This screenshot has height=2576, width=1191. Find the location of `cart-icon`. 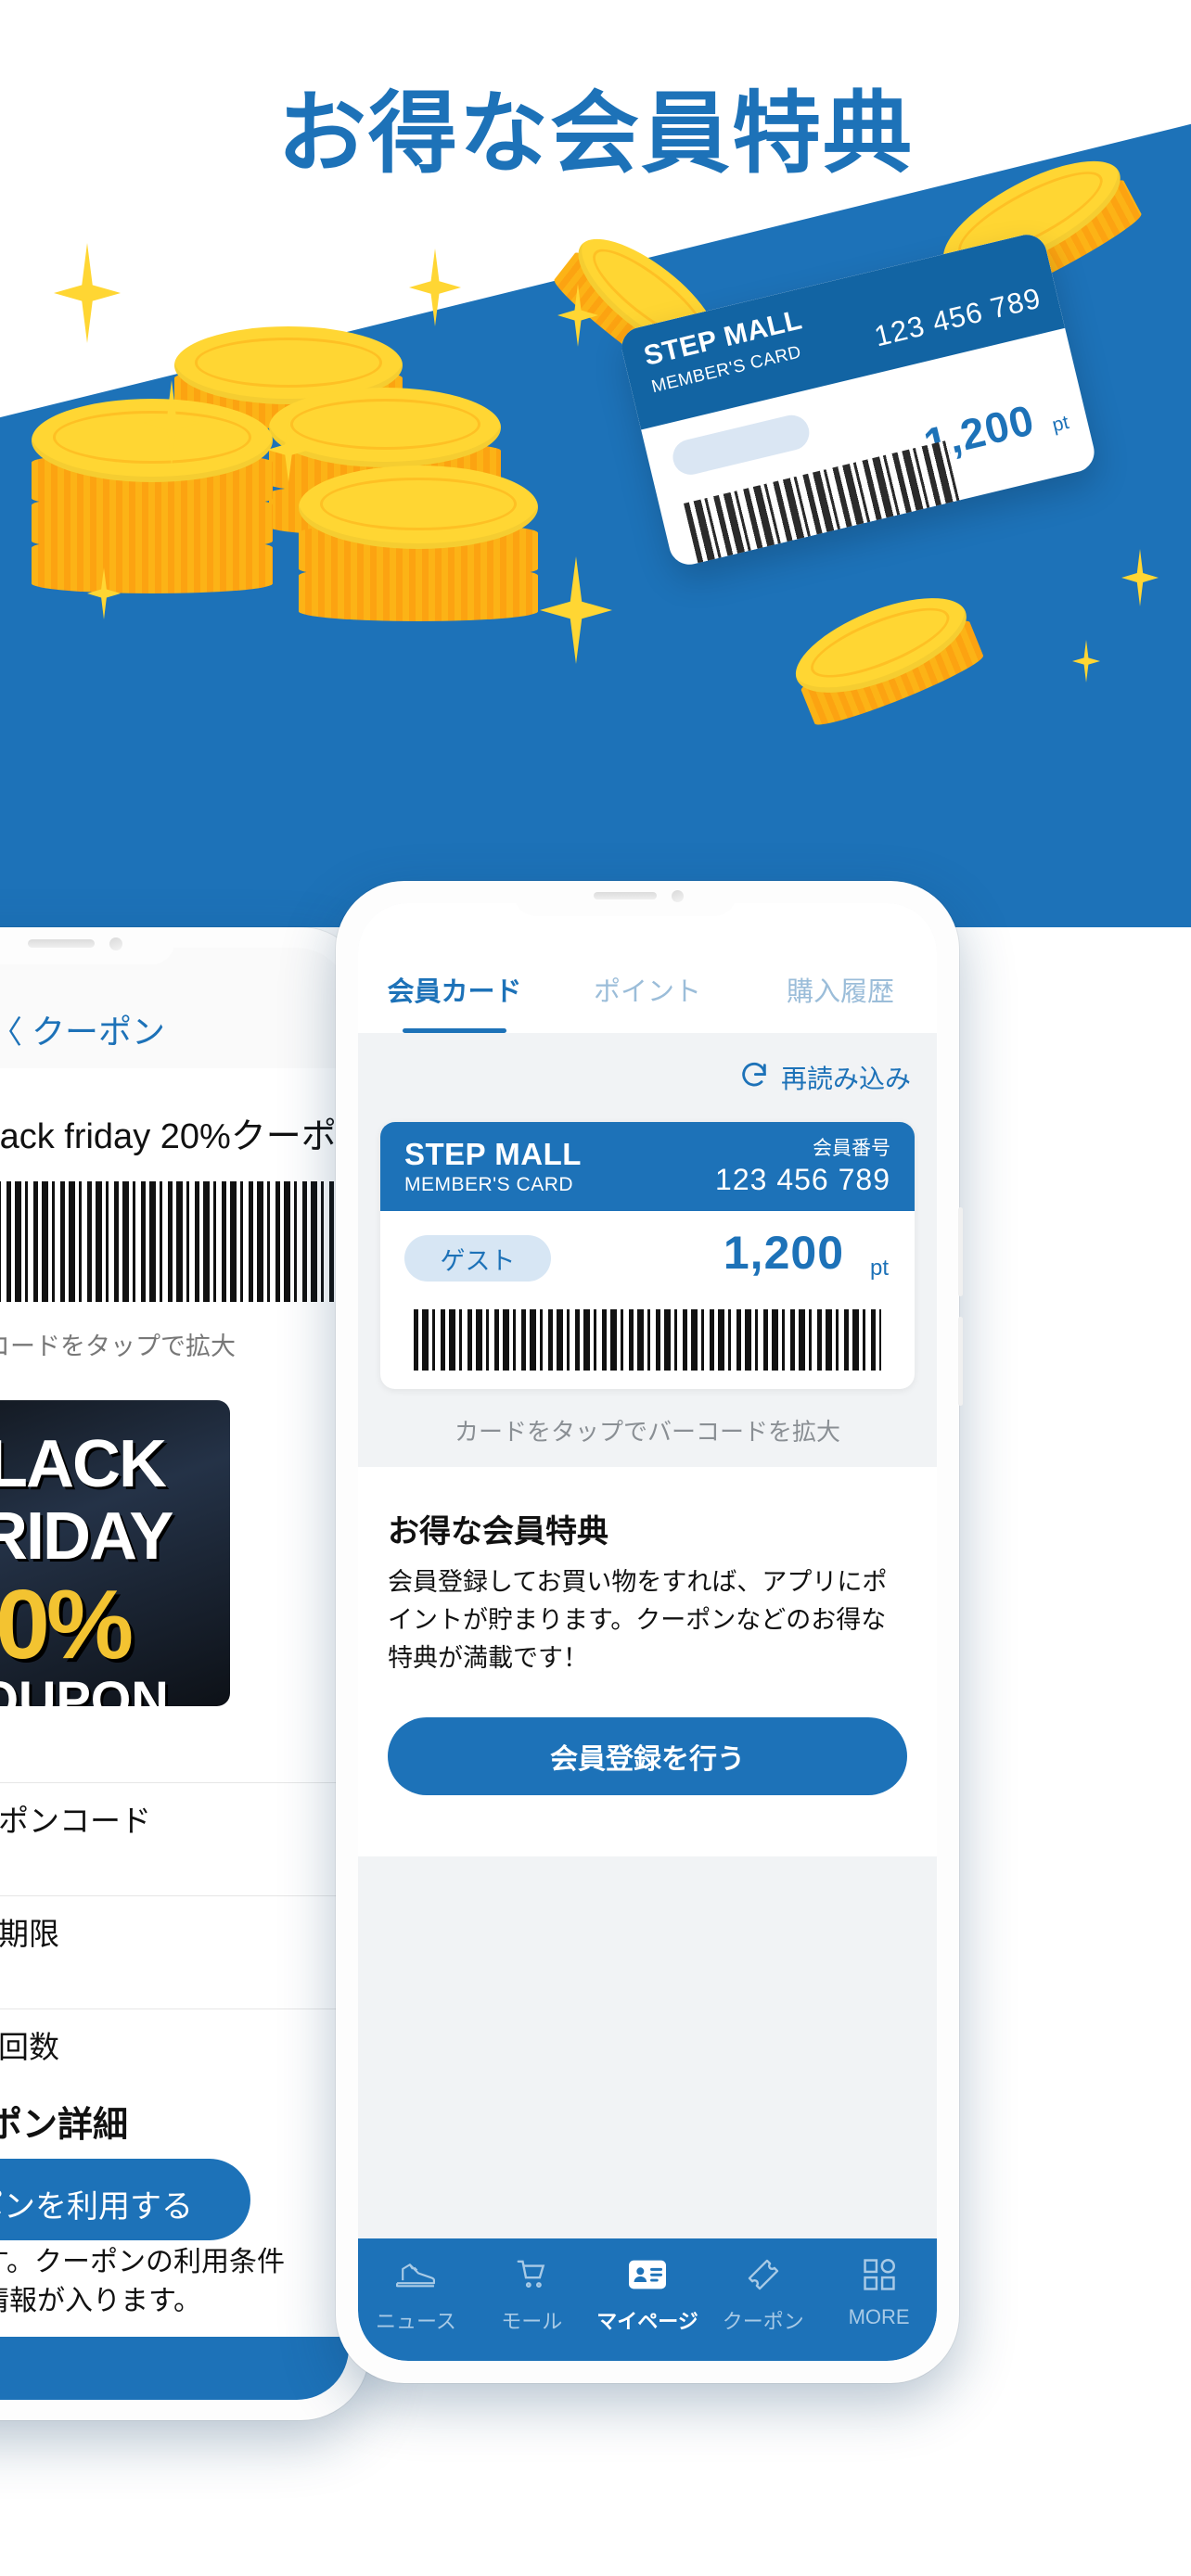

cart-icon is located at coordinates (532, 2274).